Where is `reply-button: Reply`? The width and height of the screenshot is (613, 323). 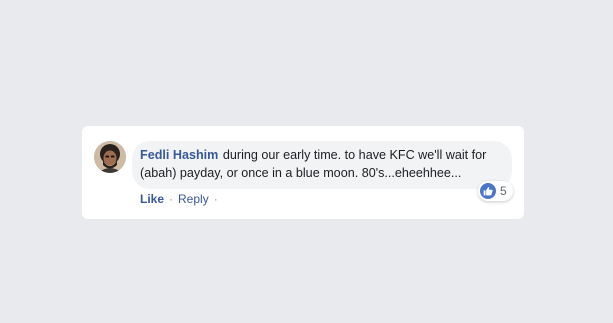
reply-button: Reply is located at coordinates (193, 199).